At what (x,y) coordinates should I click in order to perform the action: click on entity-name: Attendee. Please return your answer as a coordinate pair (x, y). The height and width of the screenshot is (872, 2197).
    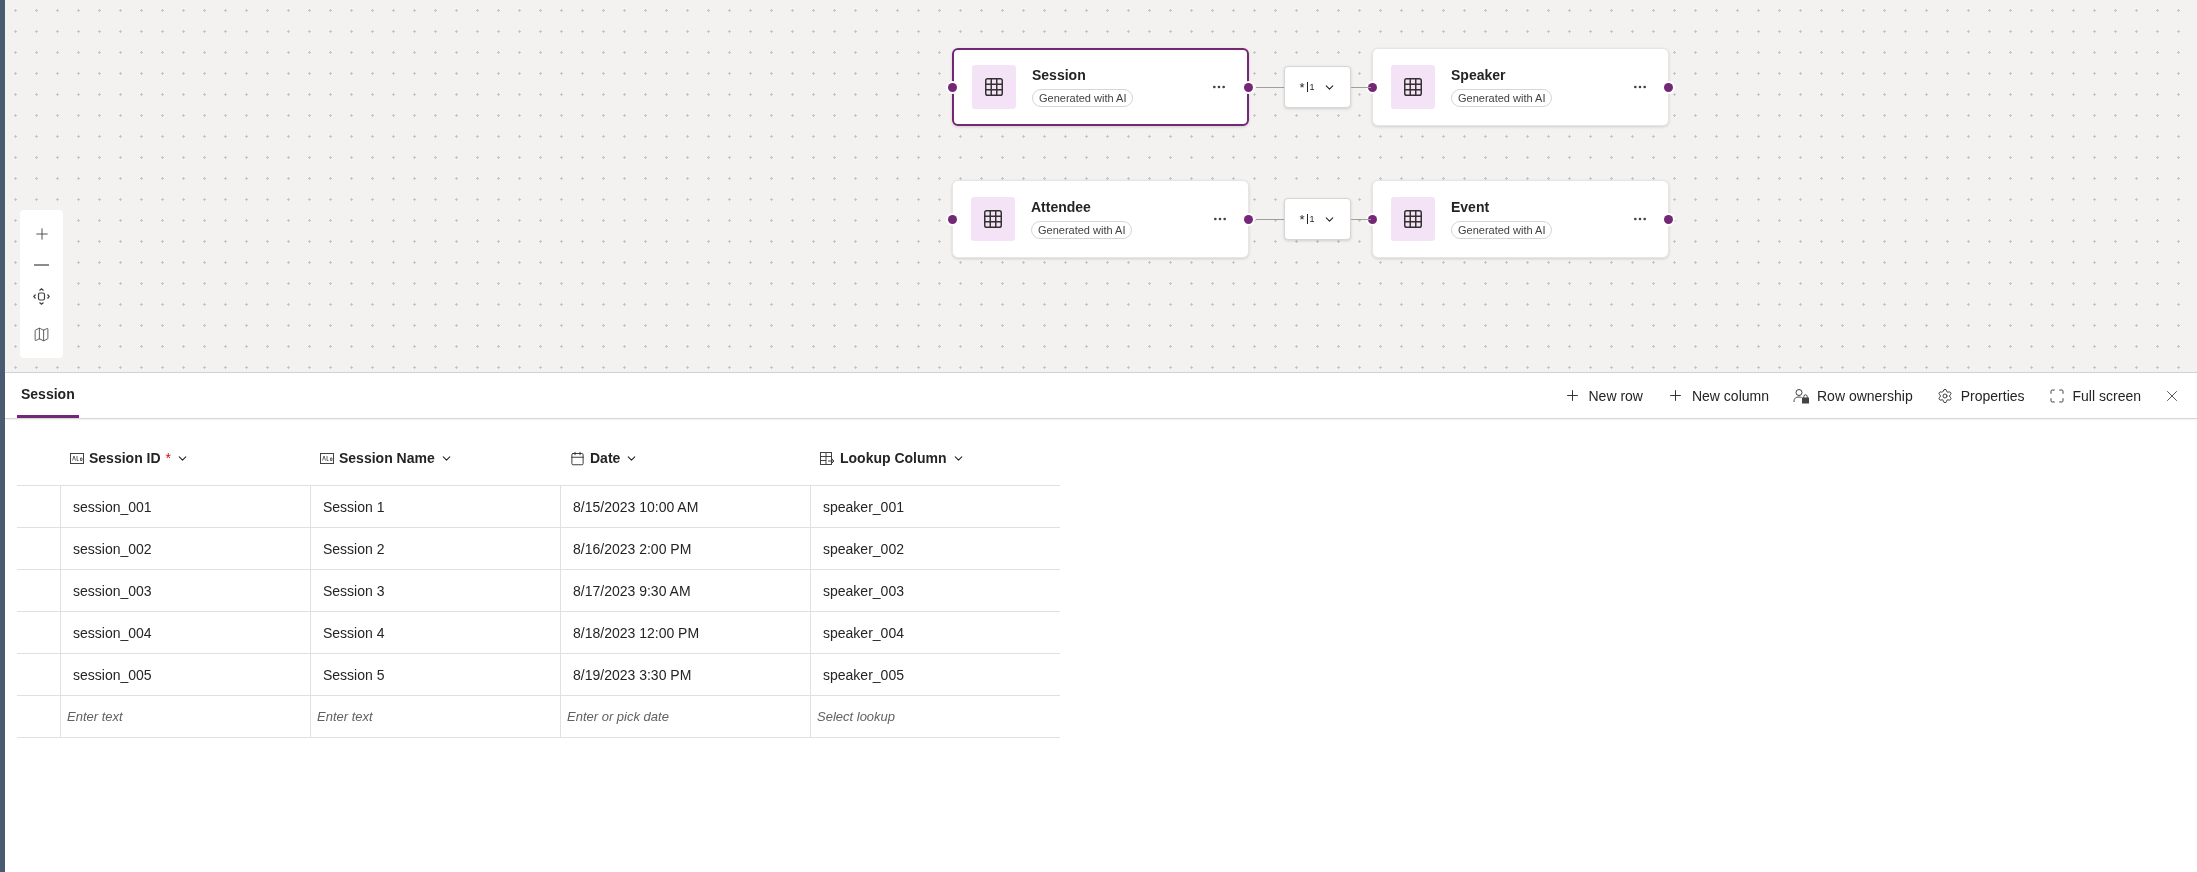
    Looking at the image, I should click on (1061, 207).